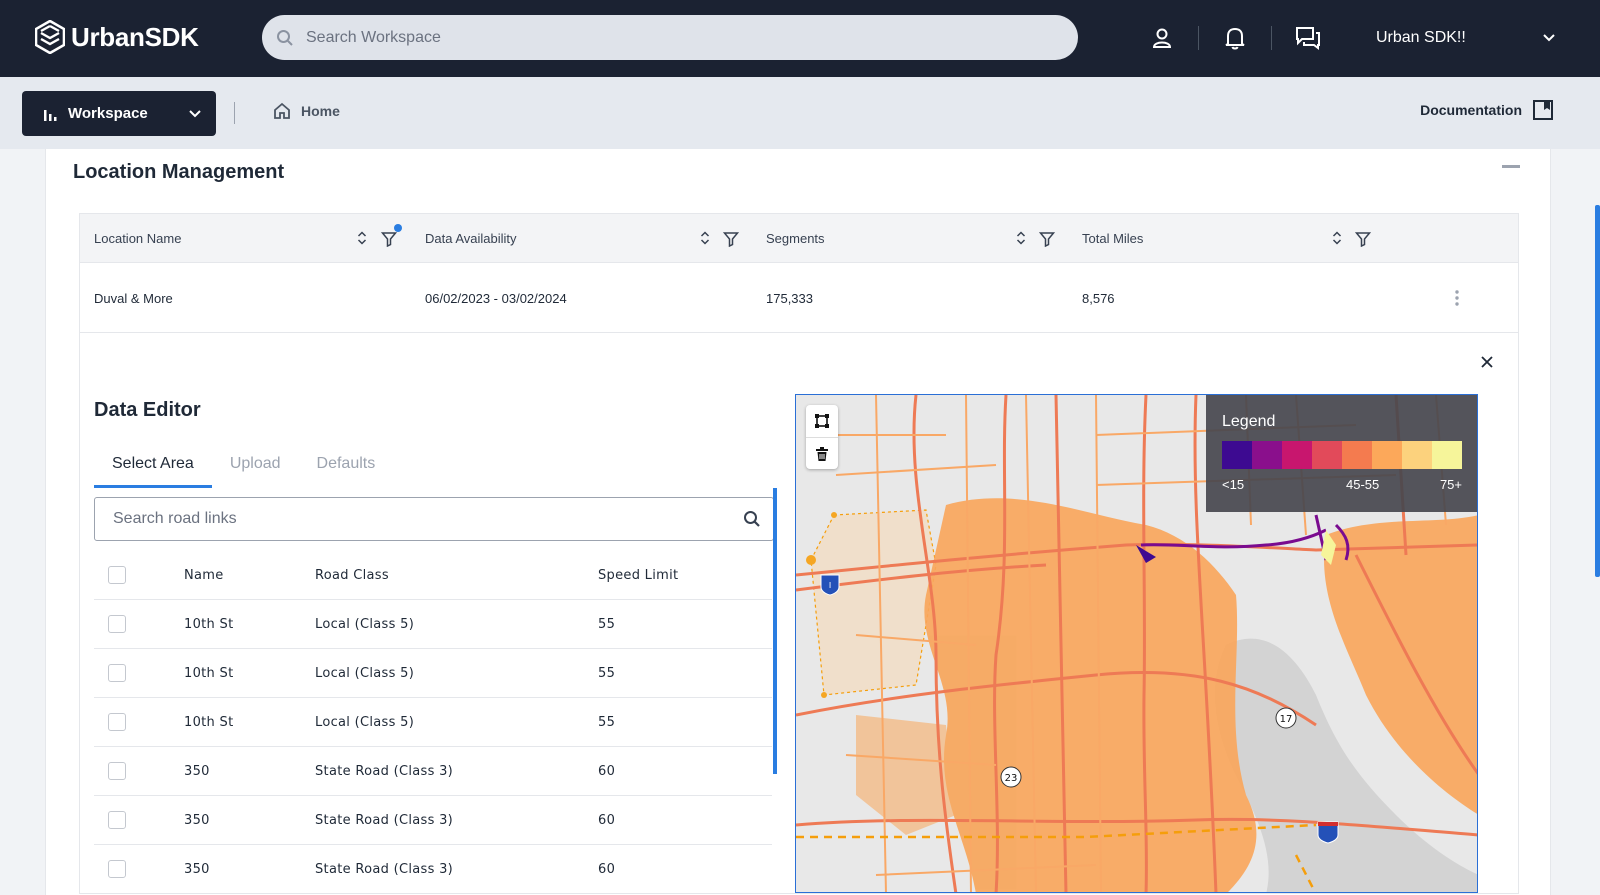 This screenshot has height=895, width=1600. What do you see at coordinates (822, 421) in the screenshot?
I see `draw-polygon-tool` at bounding box center [822, 421].